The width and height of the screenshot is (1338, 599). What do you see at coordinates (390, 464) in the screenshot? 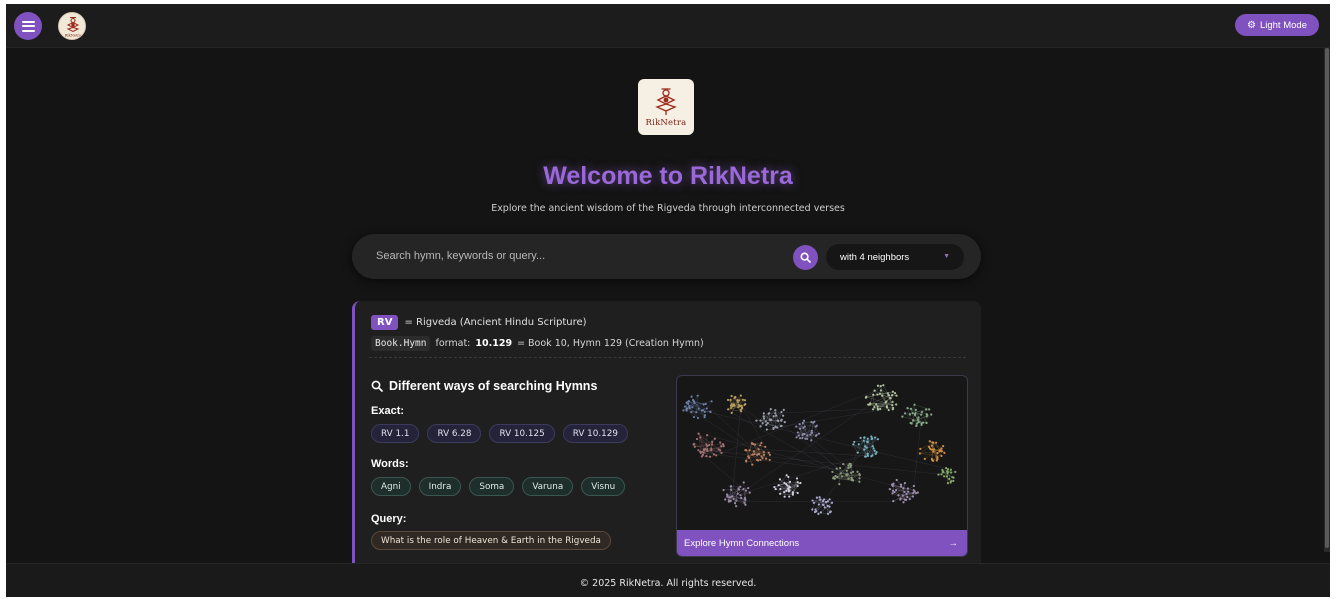
I see `words-label: Words:` at bounding box center [390, 464].